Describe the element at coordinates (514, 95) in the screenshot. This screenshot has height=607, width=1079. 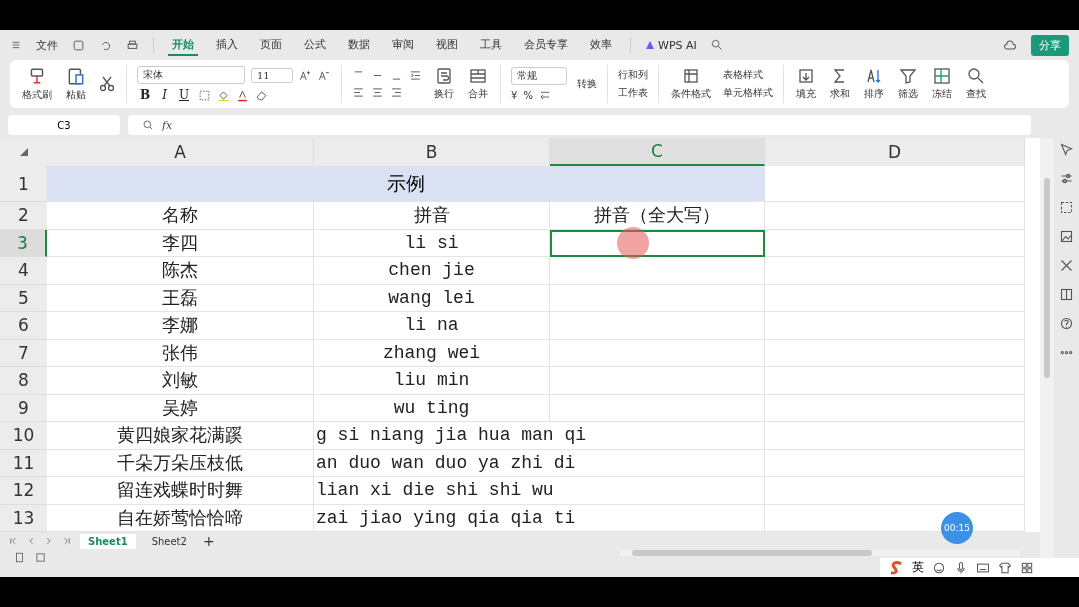
I see `currency-button: ¥` at that location.